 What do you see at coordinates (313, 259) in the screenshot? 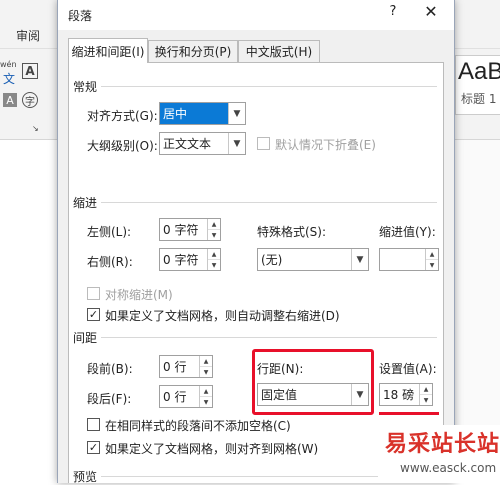
I see `special-indent-select: (无) ▼` at bounding box center [313, 259].